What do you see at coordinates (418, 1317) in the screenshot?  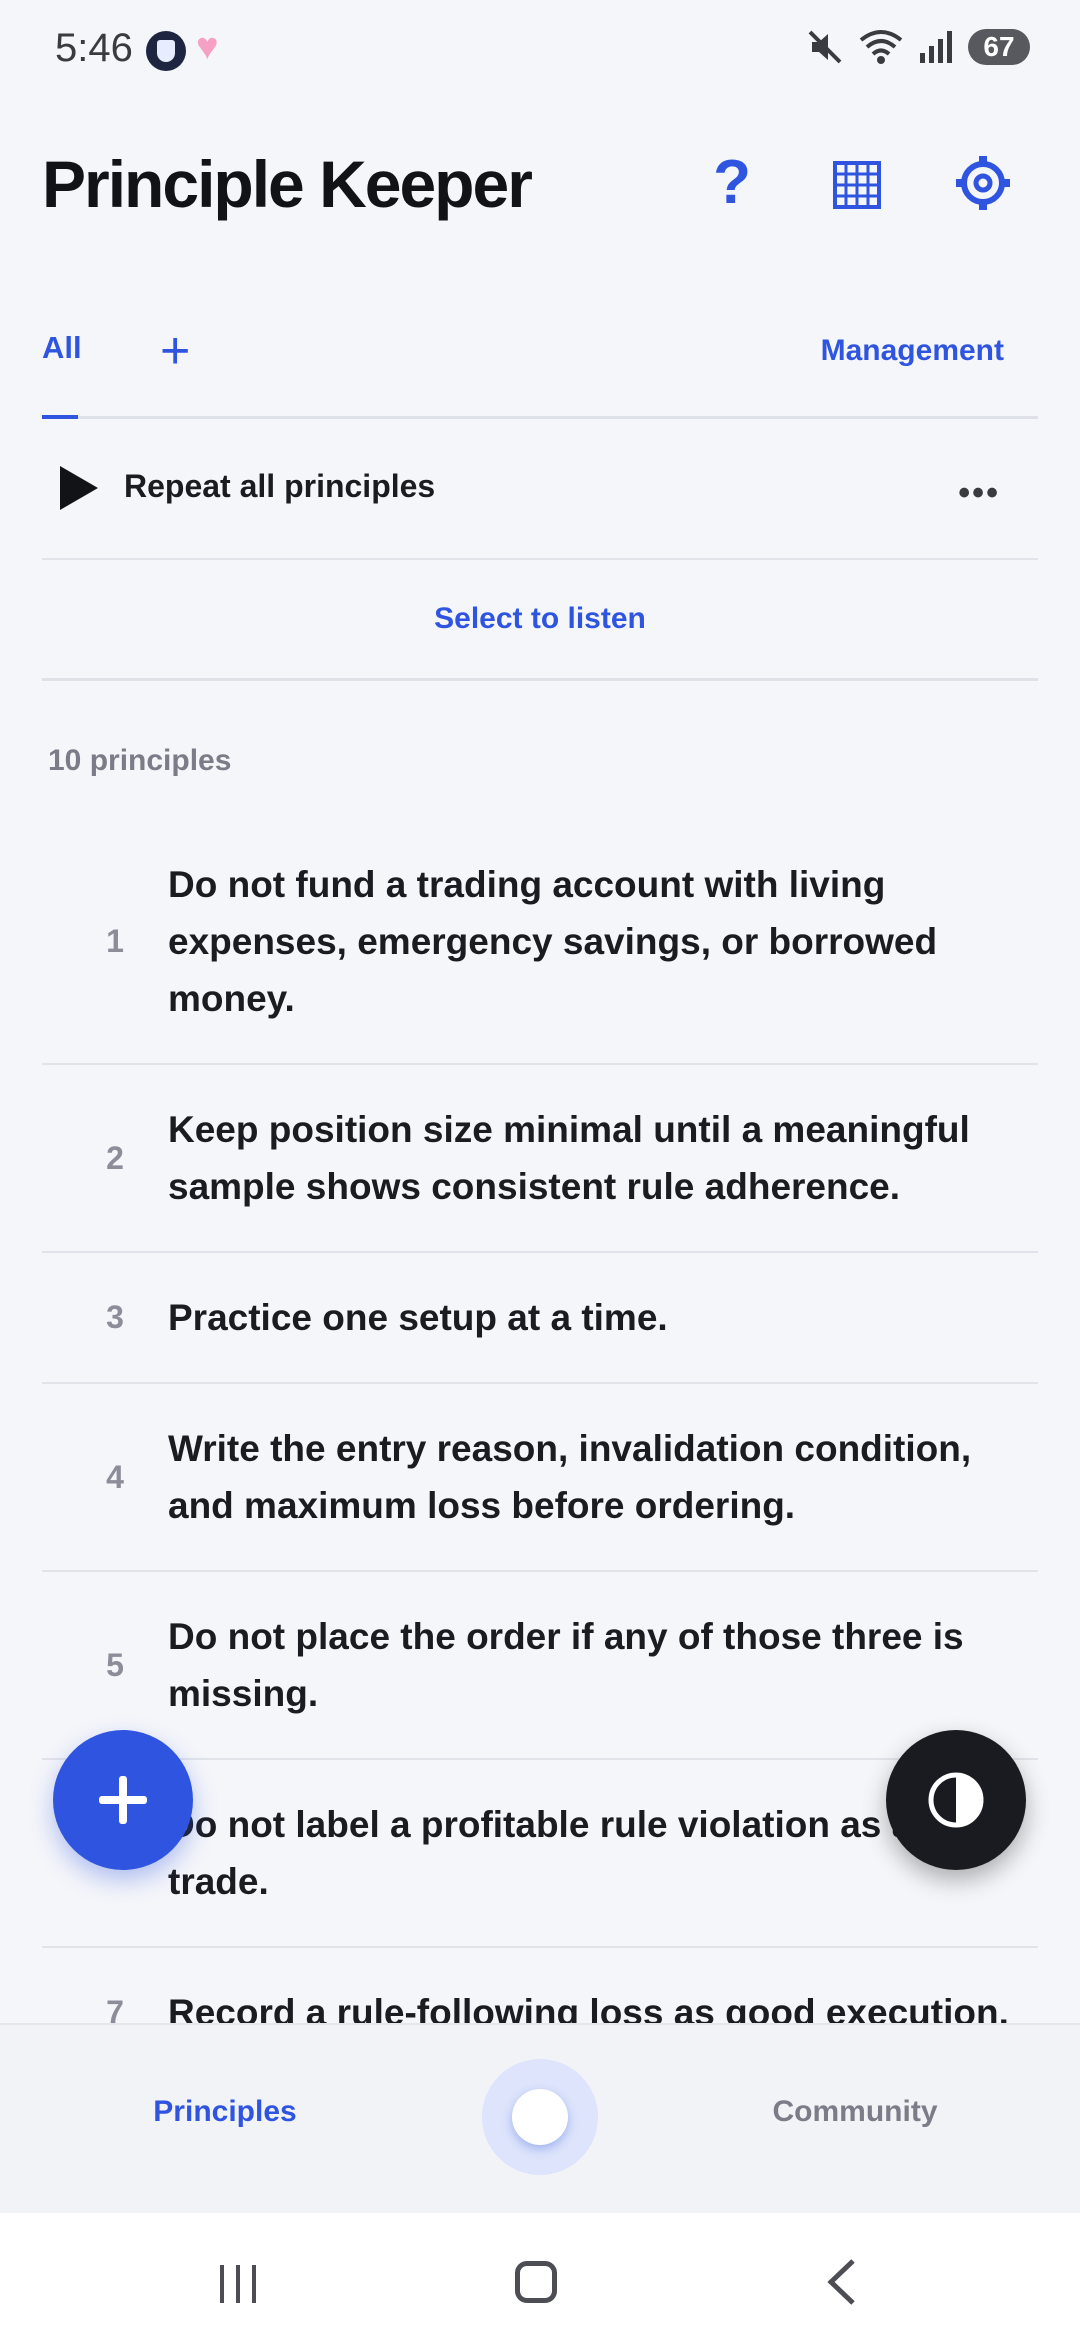 I see `principle-text: Practice one setup at a time.` at bounding box center [418, 1317].